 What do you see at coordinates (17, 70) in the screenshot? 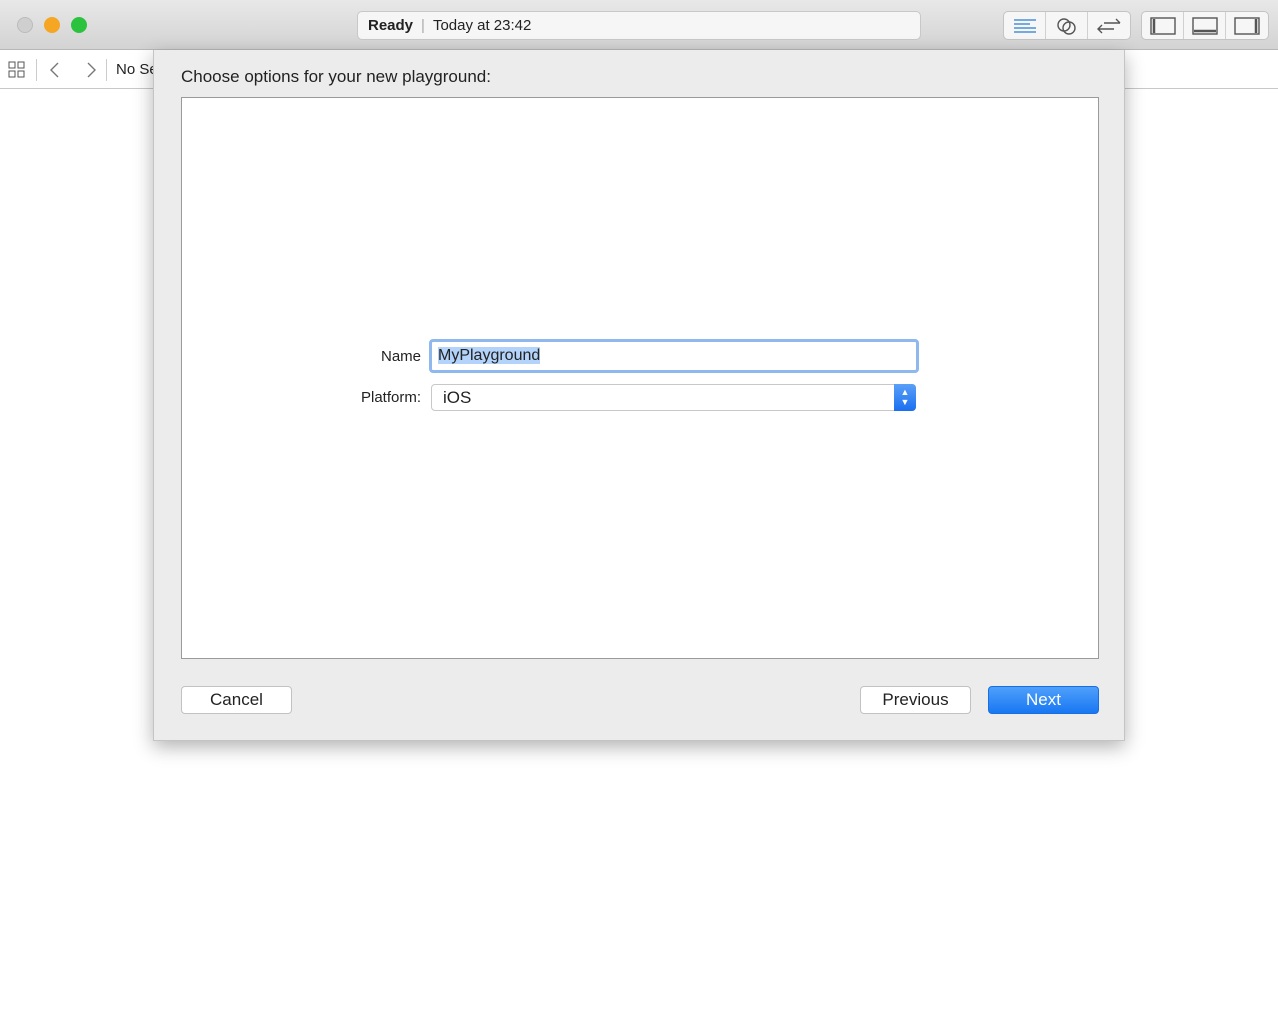
I see `related-items-grid-icon` at bounding box center [17, 70].